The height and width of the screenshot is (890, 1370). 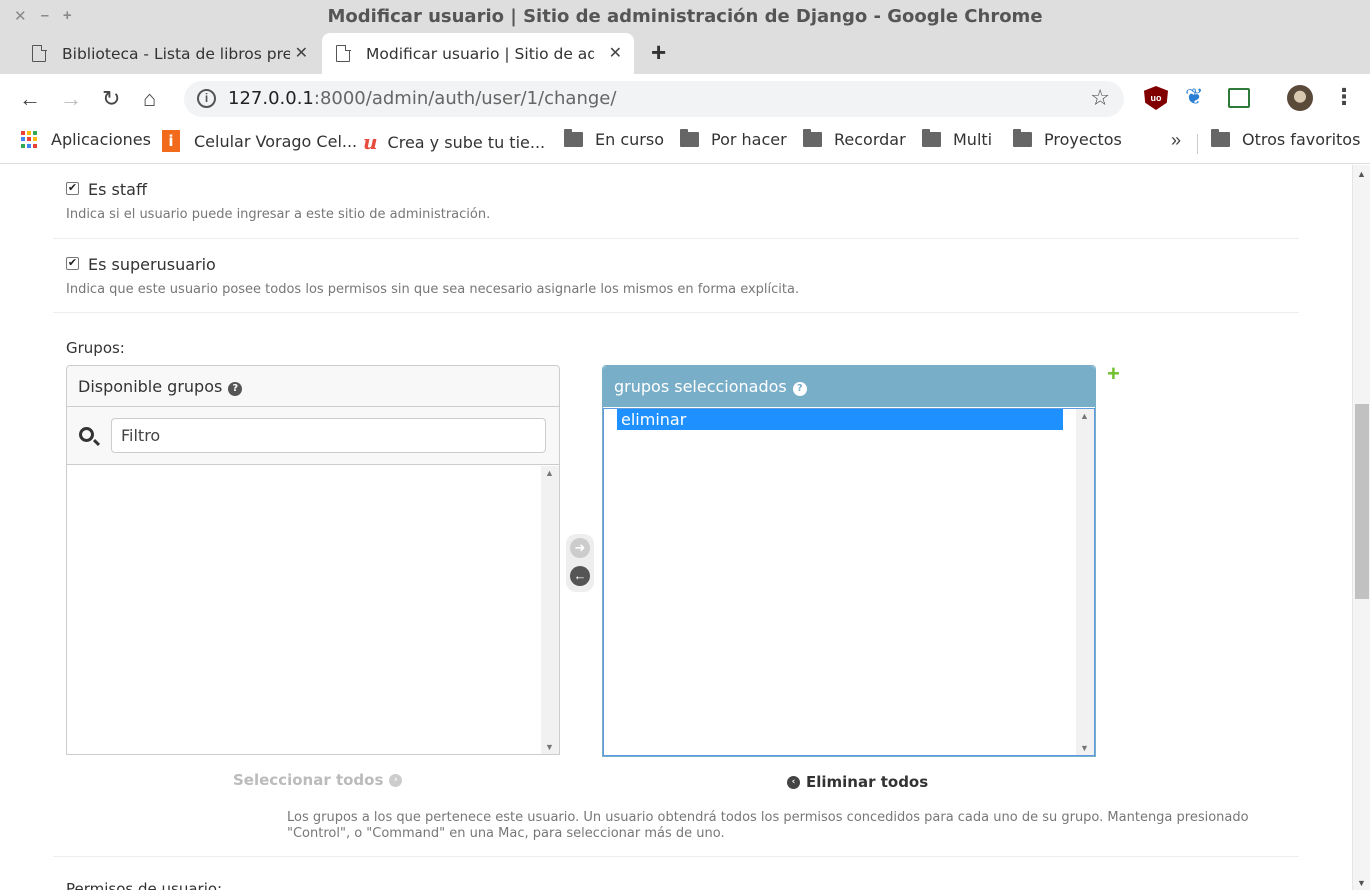 I want to click on filter-row, so click(x=313, y=436).